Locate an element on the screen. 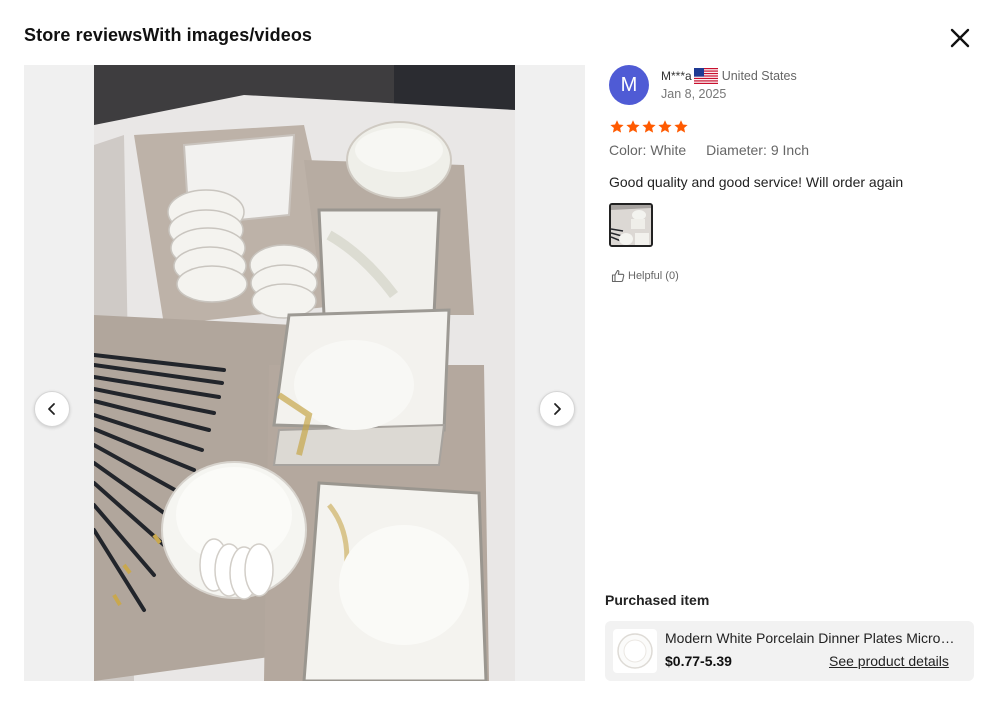 This screenshot has height=716, width=996. thumbs-up-icon is located at coordinates (618, 276).